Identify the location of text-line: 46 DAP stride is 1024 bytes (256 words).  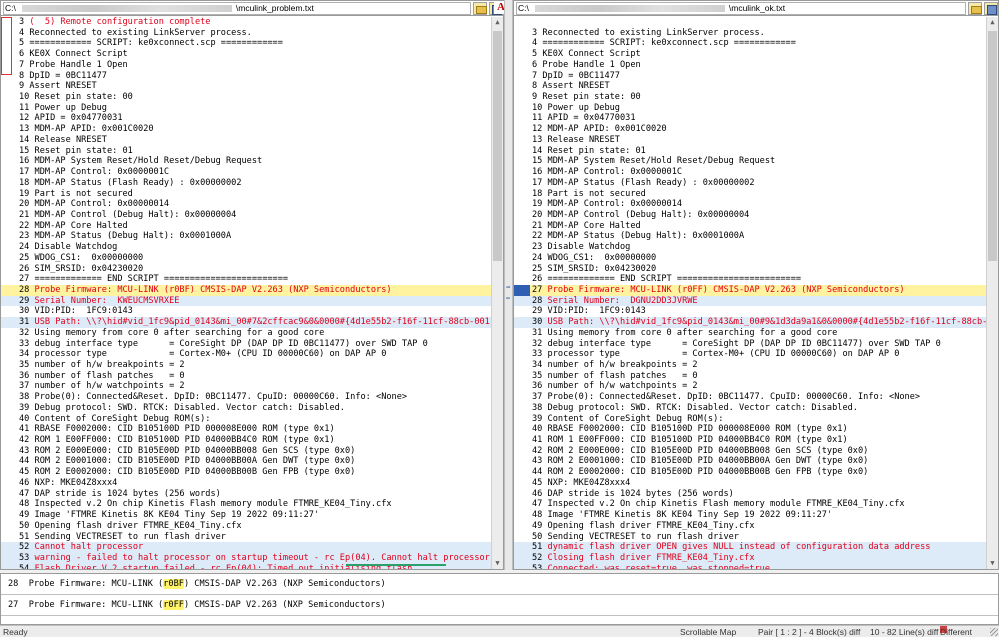
(750, 494).